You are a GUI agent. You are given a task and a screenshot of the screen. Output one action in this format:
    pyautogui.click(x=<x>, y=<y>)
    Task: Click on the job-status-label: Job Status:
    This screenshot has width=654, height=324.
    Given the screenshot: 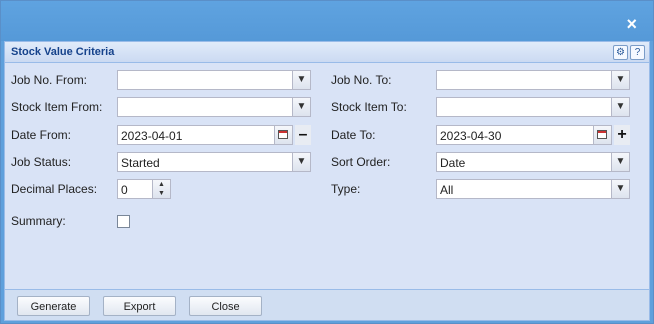 What is the action you would take?
    pyautogui.click(x=41, y=162)
    